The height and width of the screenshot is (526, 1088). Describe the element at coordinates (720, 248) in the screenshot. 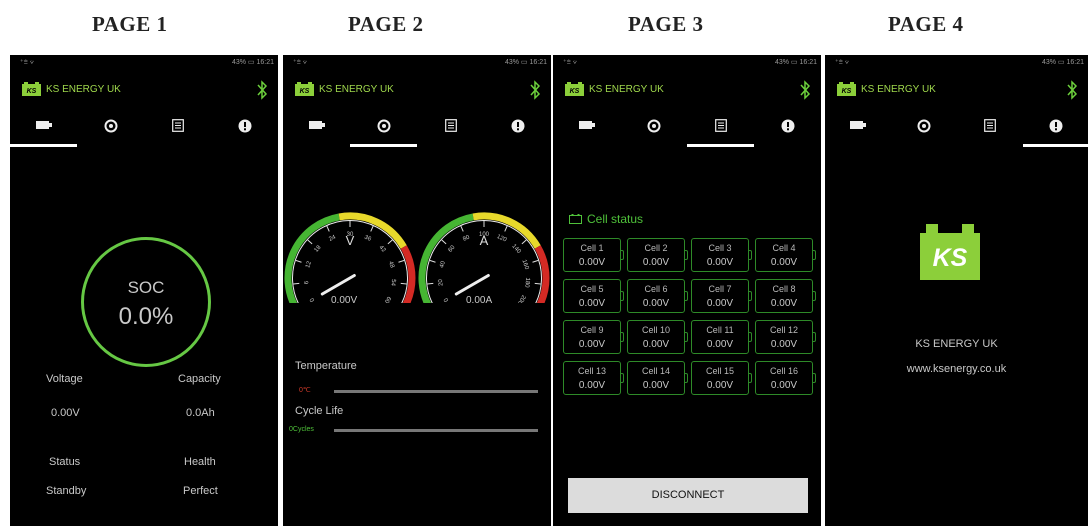

I see `cell-name: Cell 3` at that location.